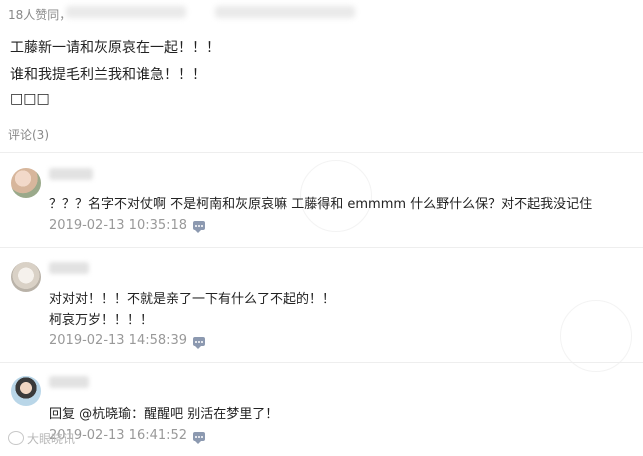 The image size is (643, 456). What do you see at coordinates (164, 414) in the screenshot?
I see `comment-text: 回复 @杭晓瑜：醒醒吧 别活在梦里了！` at bounding box center [164, 414].